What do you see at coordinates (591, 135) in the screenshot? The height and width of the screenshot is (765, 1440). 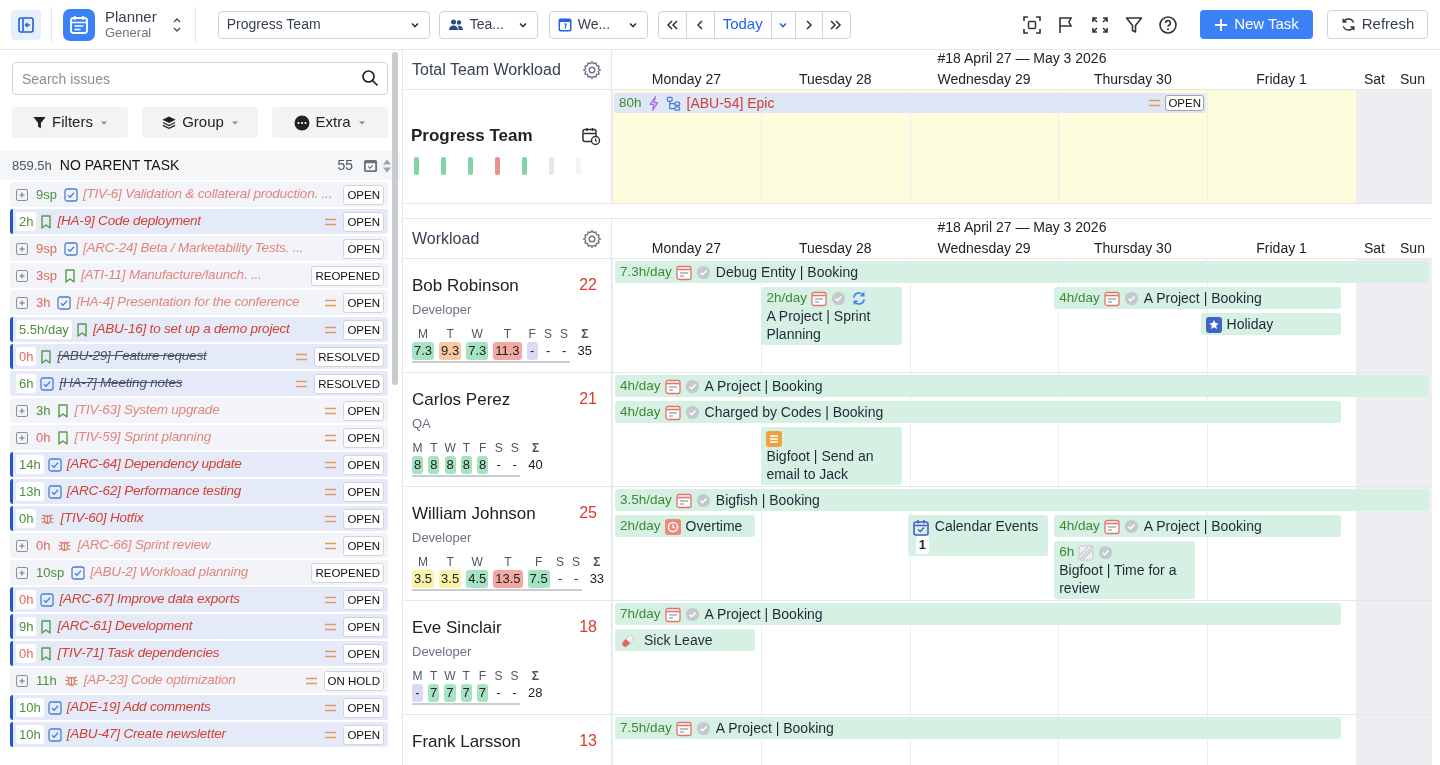 I see `calendar-clock-icon` at bounding box center [591, 135].